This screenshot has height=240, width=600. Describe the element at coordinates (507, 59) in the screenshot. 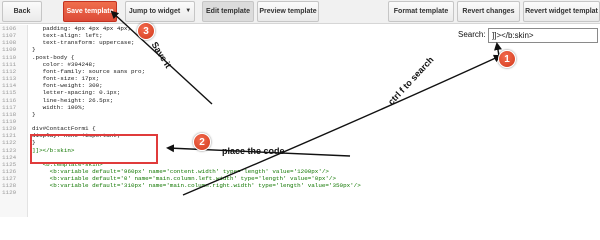

I see `step-1-badge: 1` at that location.